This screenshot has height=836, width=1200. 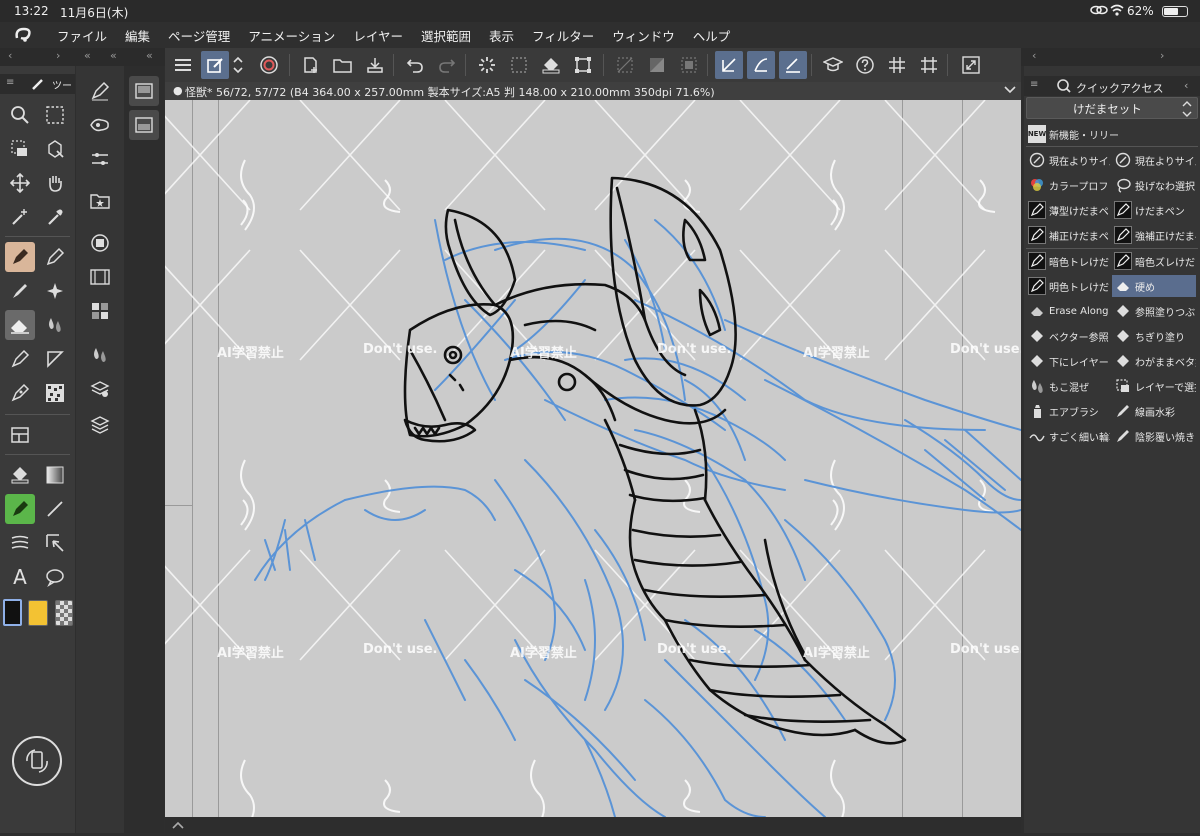 I want to click on sub-tool-settings-icon, so click(x=100, y=125).